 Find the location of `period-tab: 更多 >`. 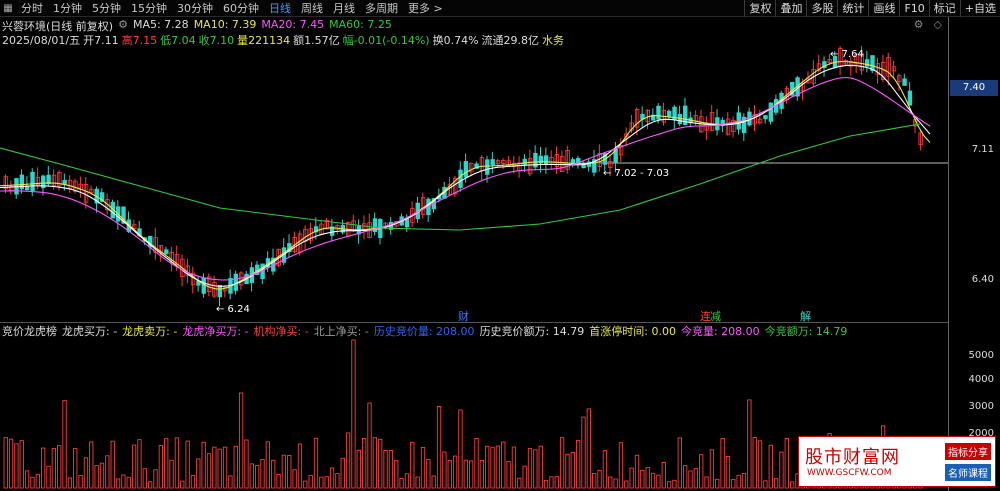

period-tab: 更多 > is located at coordinates (425, 8).